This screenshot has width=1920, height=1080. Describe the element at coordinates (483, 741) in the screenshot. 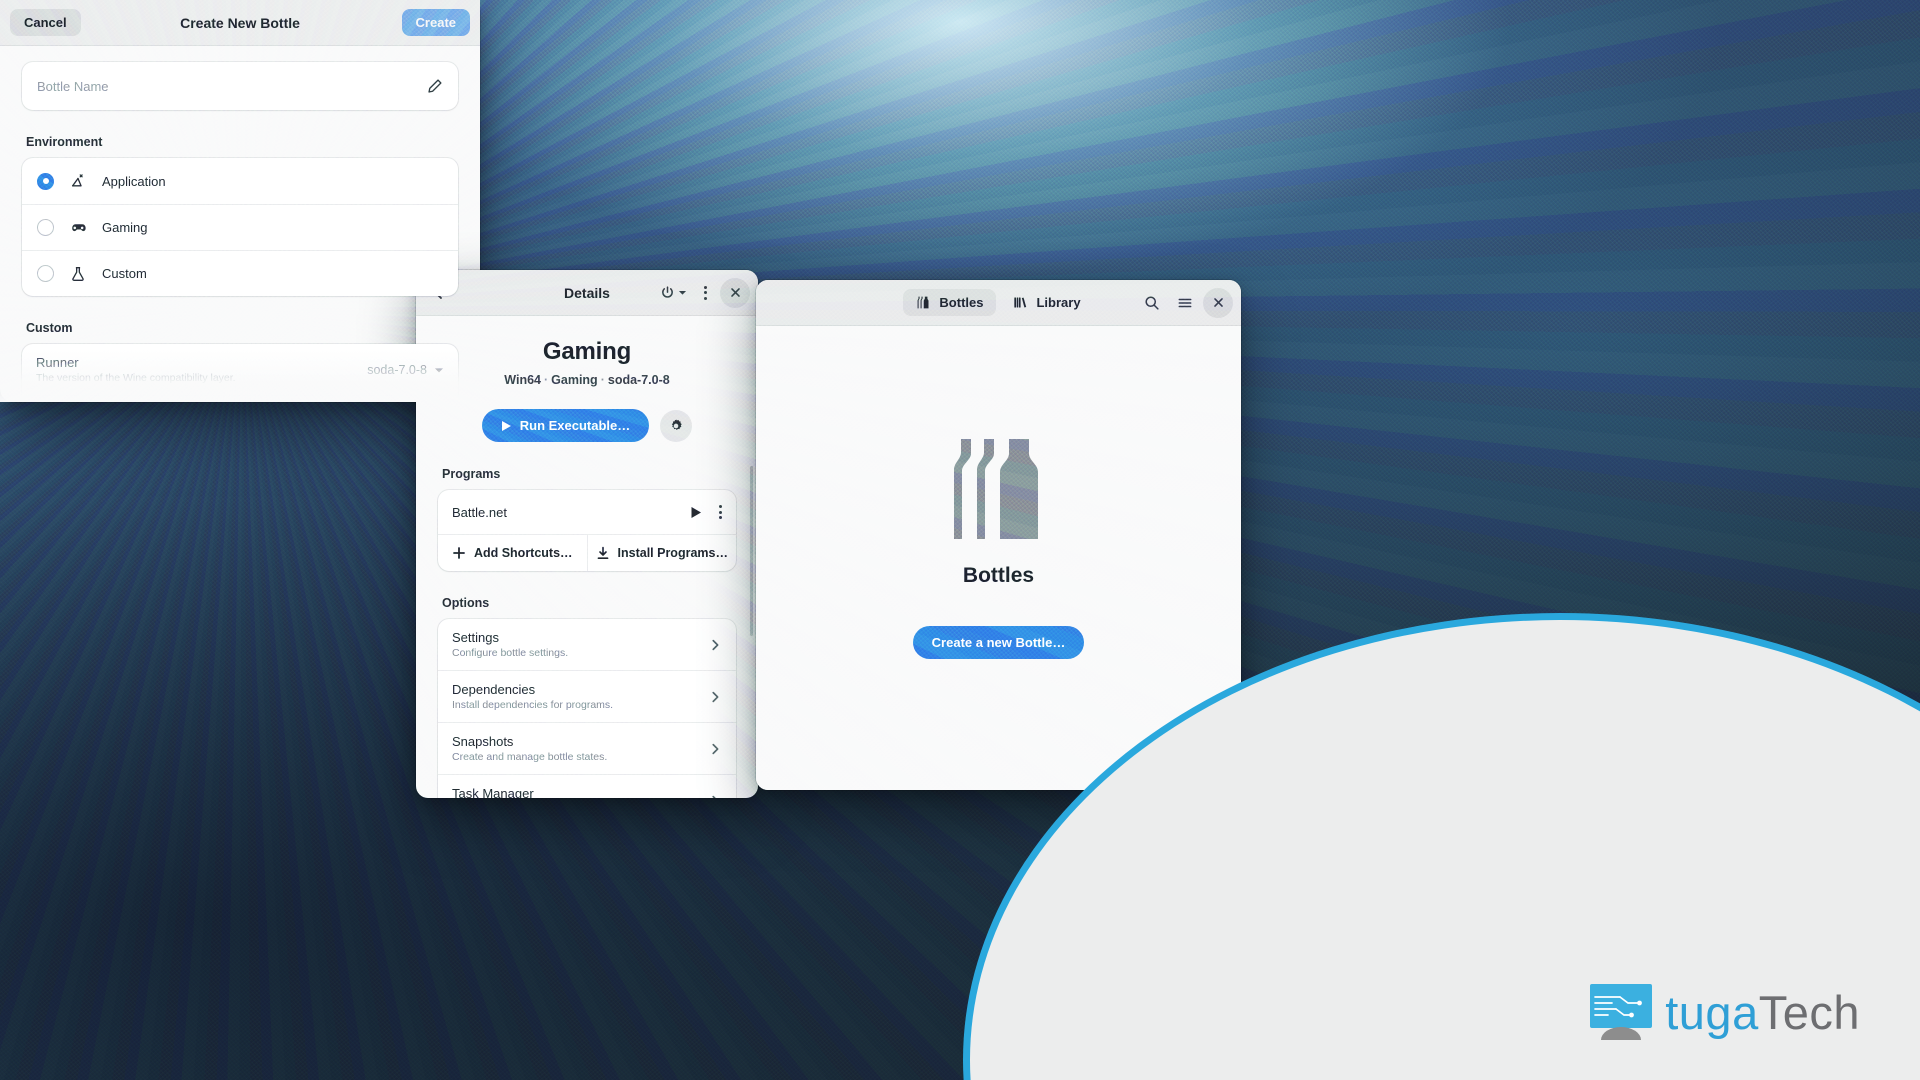

I see `option-title: Snapshots` at that location.